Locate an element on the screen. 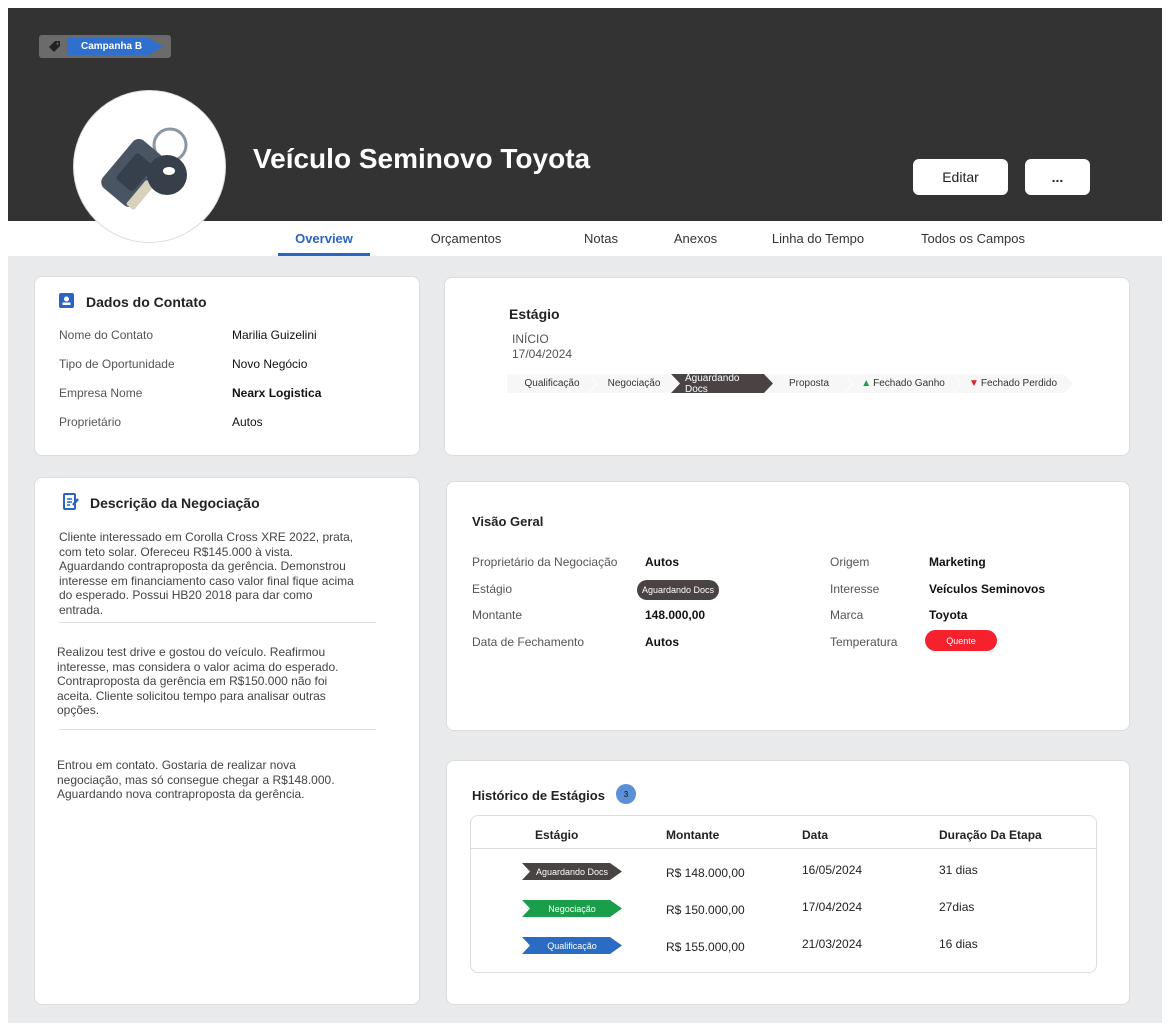  campaign-label: Campanha B is located at coordinates (115, 46).